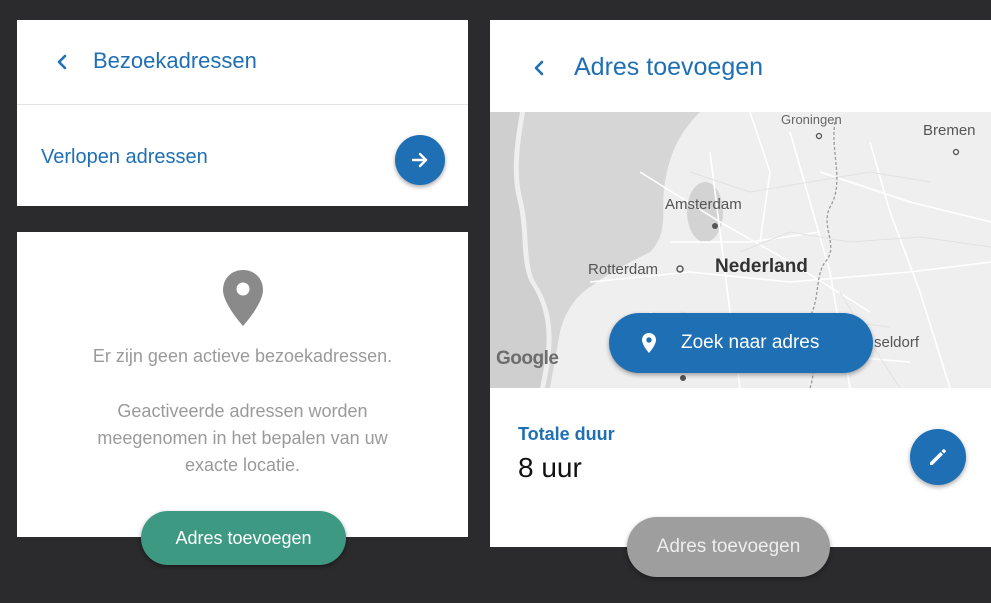 This screenshot has width=991, height=603. What do you see at coordinates (811, 119) in the screenshot?
I see `map-label-groningen: Groningen` at bounding box center [811, 119].